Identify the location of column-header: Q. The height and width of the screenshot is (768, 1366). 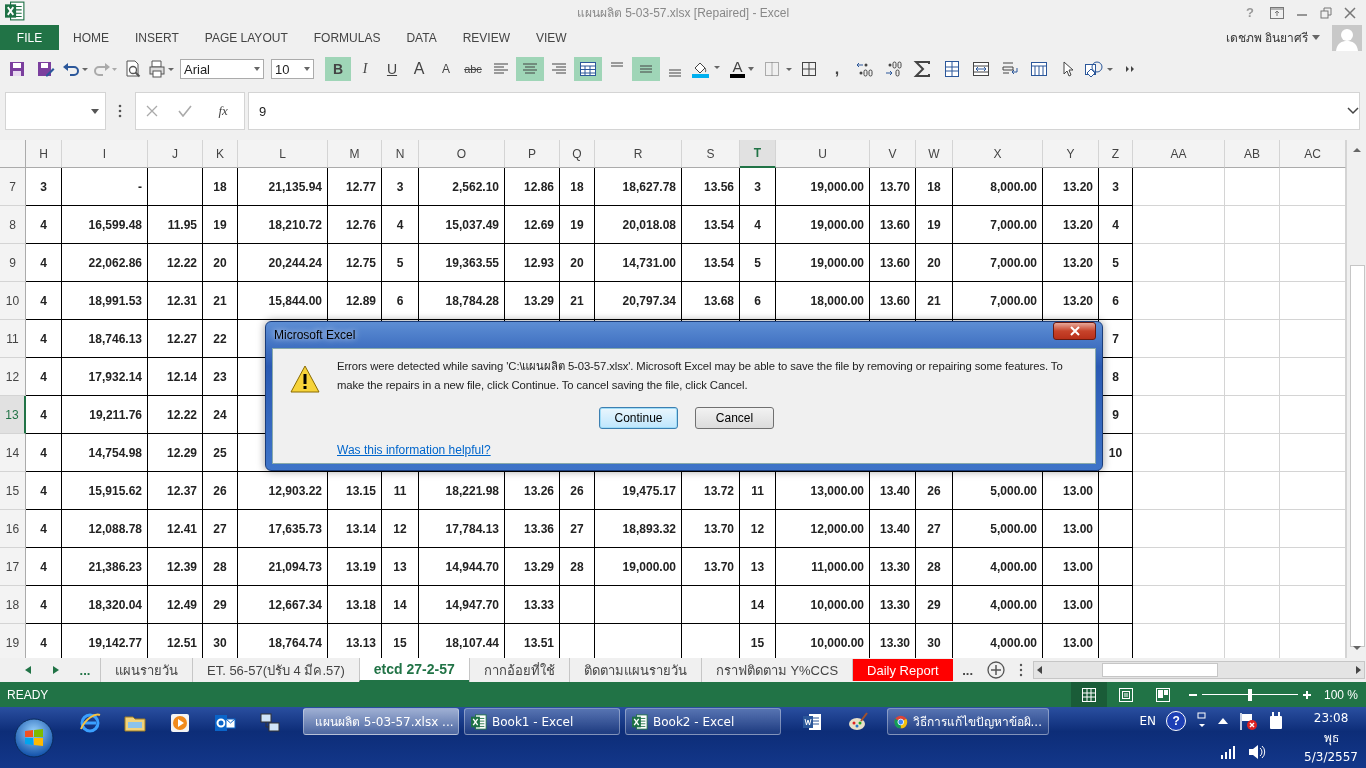
(577, 154).